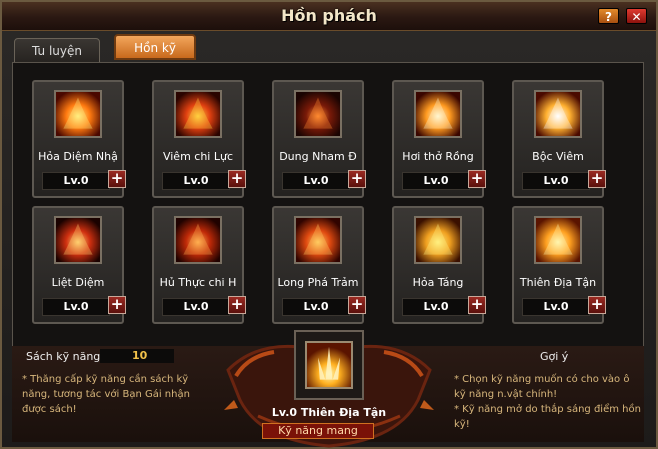  What do you see at coordinates (78, 114) in the screenshot?
I see `flame-slash-icon` at bounding box center [78, 114].